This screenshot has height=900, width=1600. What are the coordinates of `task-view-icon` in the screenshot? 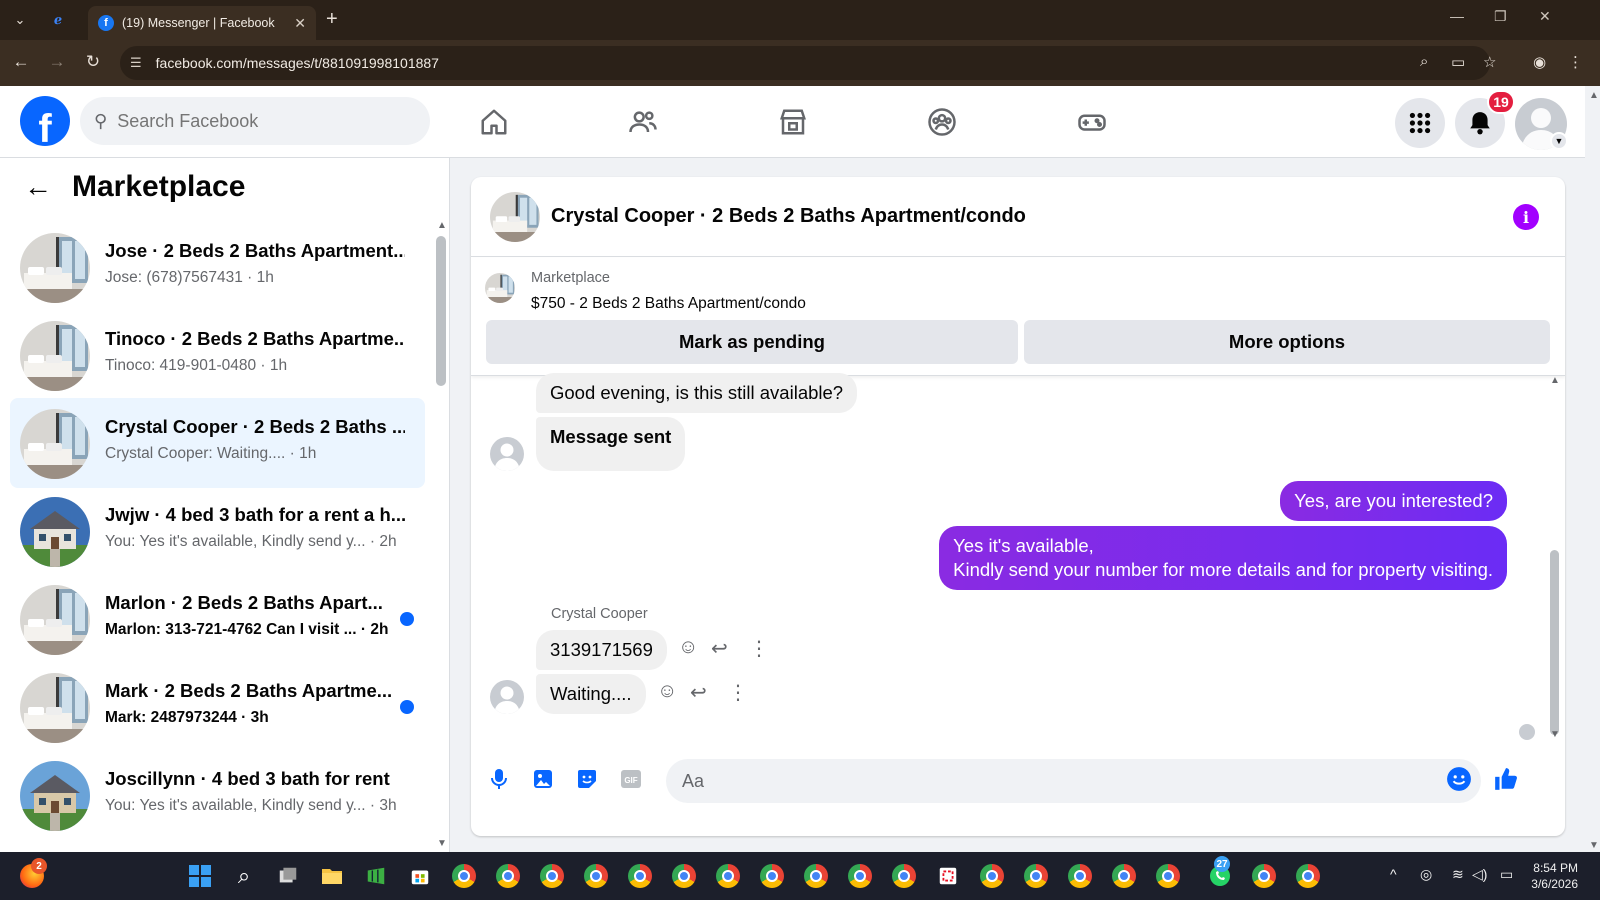 It's located at (288, 876).